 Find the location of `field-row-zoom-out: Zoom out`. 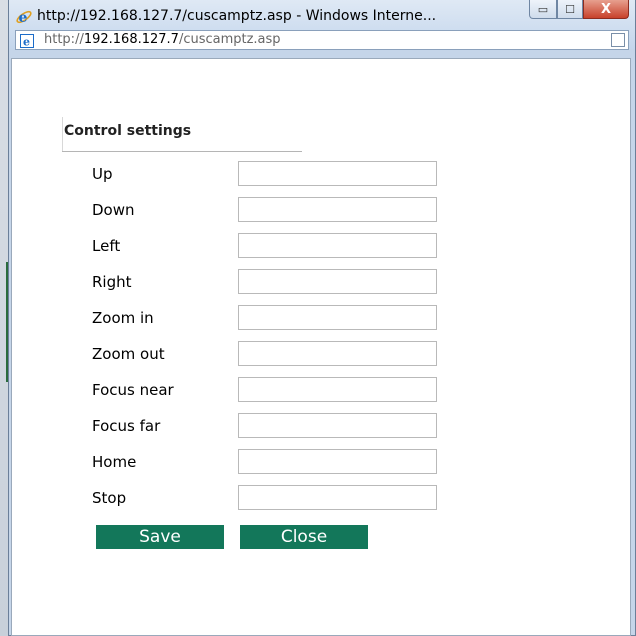

field-row-zoom-out: Zoom out is located at coordinates (322, 354).